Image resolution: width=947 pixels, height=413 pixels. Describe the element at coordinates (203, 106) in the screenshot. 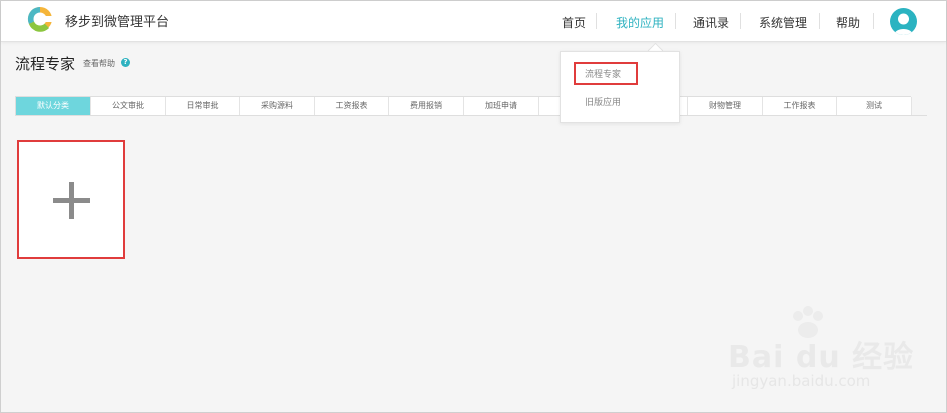

I see `tab-daily-approval: 日常审批` at that location.